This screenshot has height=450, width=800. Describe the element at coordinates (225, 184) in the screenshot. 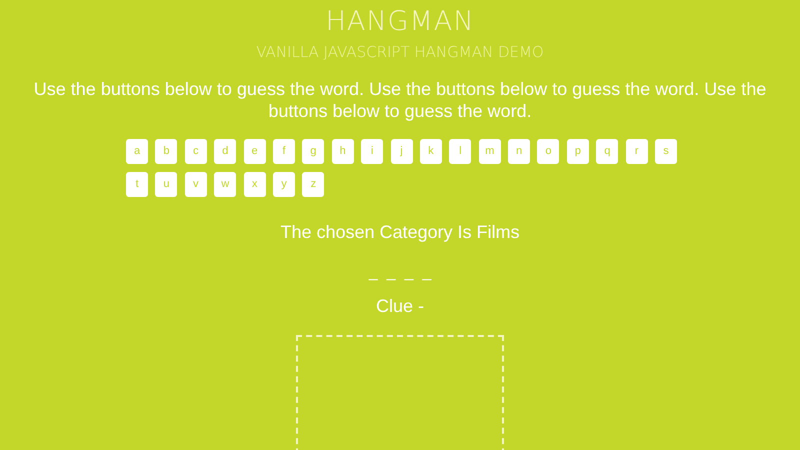

I see `letter-button: w` at that location.